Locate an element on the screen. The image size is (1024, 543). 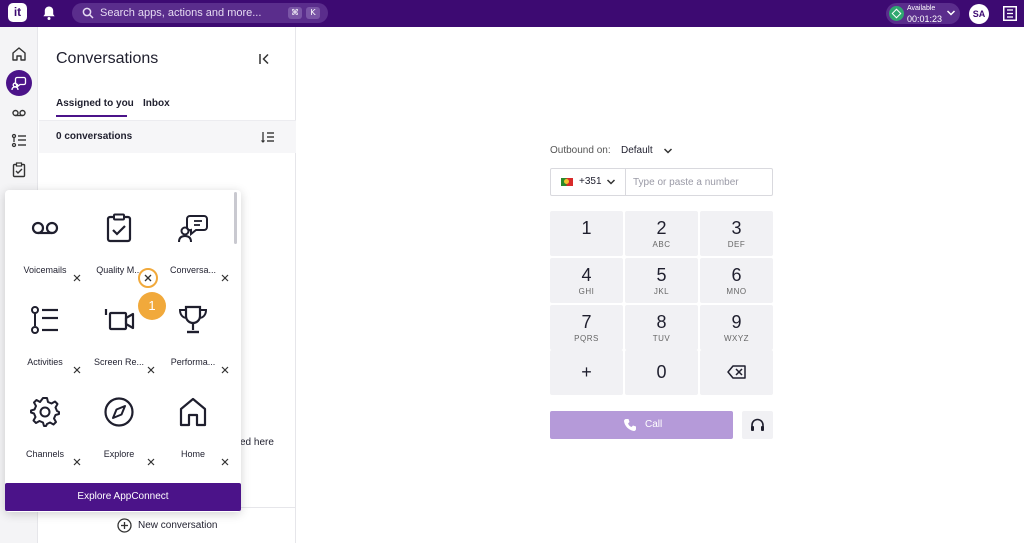
collapse-panel-icon is located at coordinates (265, 59).